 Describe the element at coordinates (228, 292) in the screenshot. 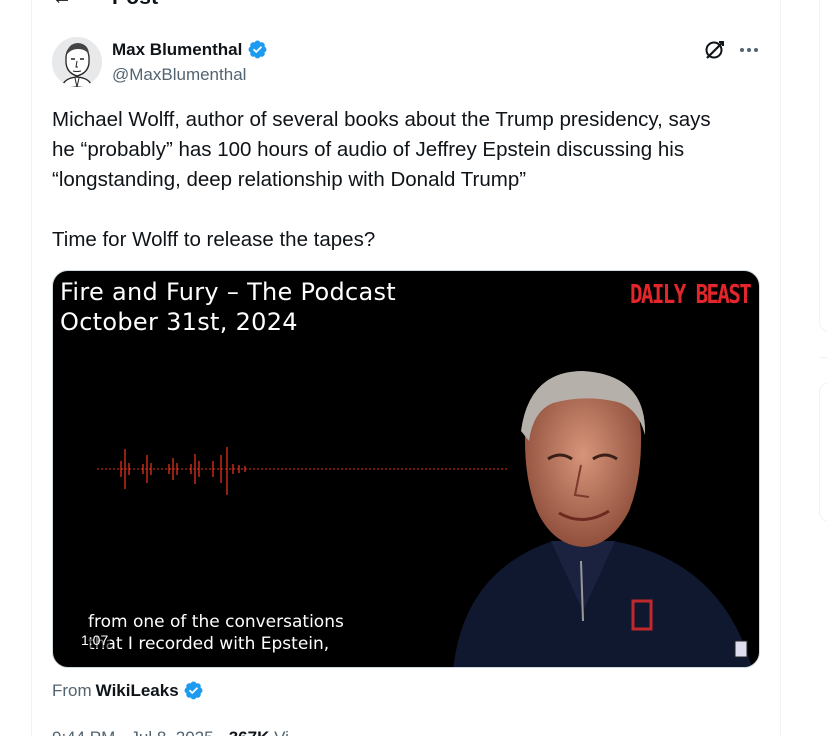

I see `video-title-line: Fire and Fury – The Podcast` at that location.